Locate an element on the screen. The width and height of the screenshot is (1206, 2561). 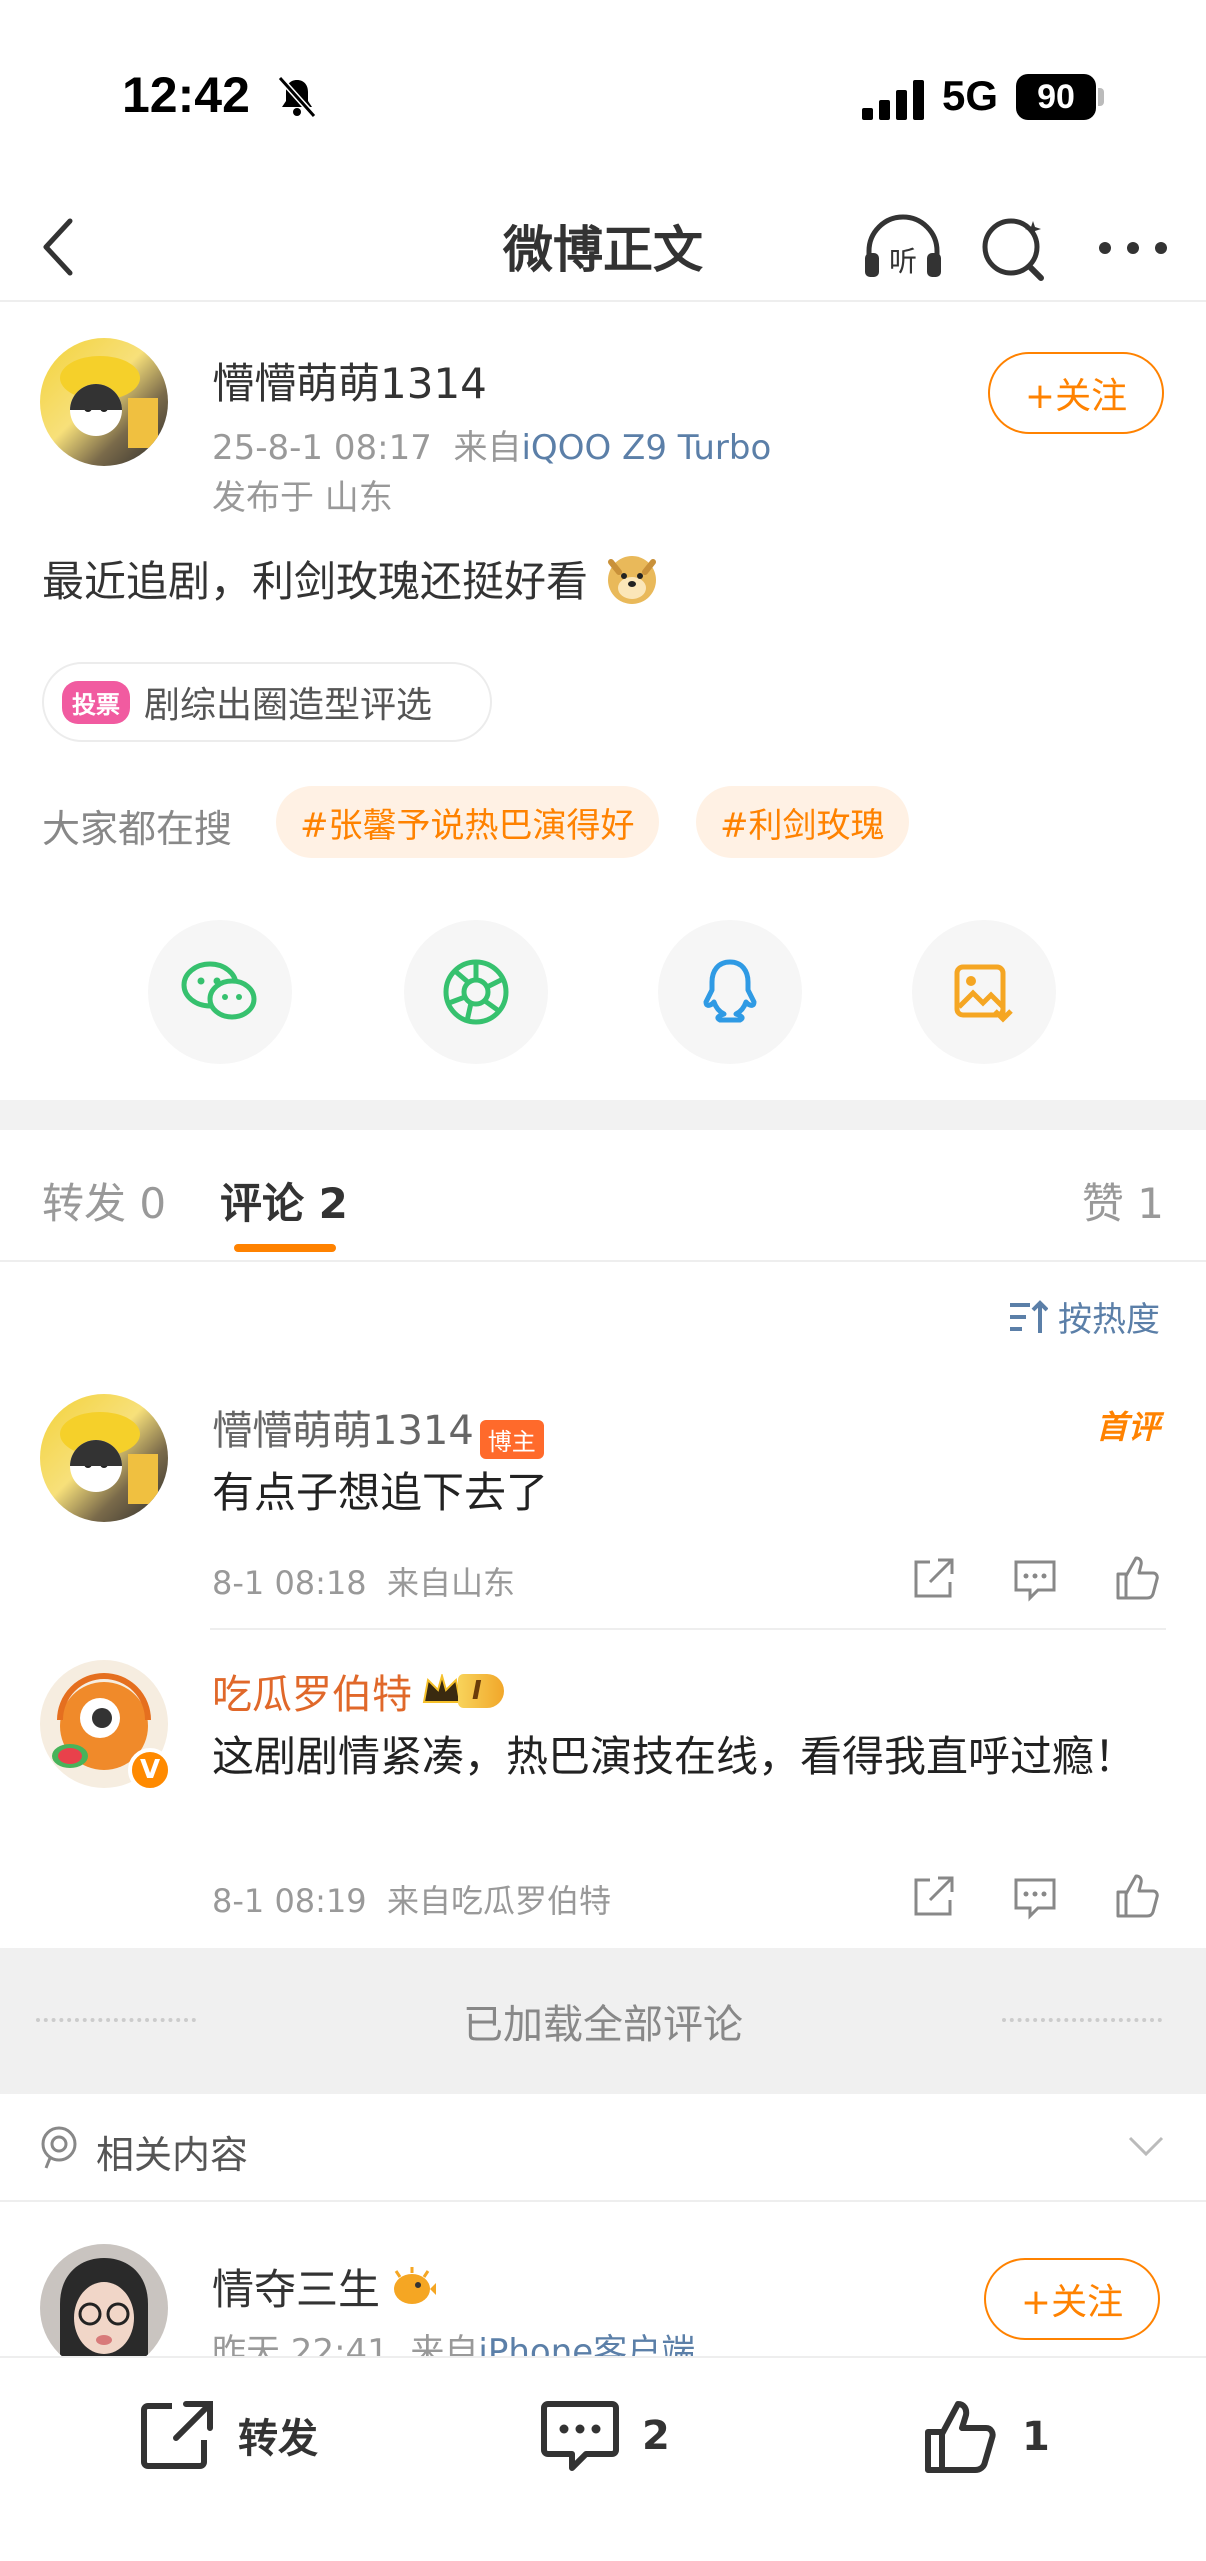
vote-badge: 投票 is located at coordinates (96, 702).